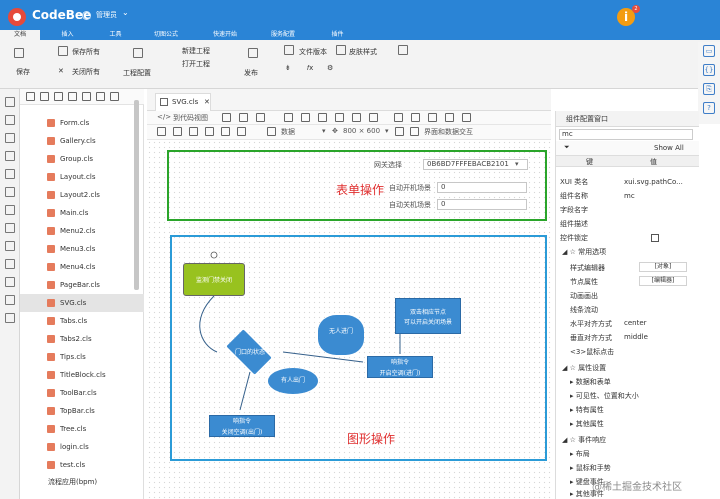 The height and width of the screenshot is (499, 720). Describe the element at coordinates (253, 53) in the screenshot. I see `publish-icon` at that location.